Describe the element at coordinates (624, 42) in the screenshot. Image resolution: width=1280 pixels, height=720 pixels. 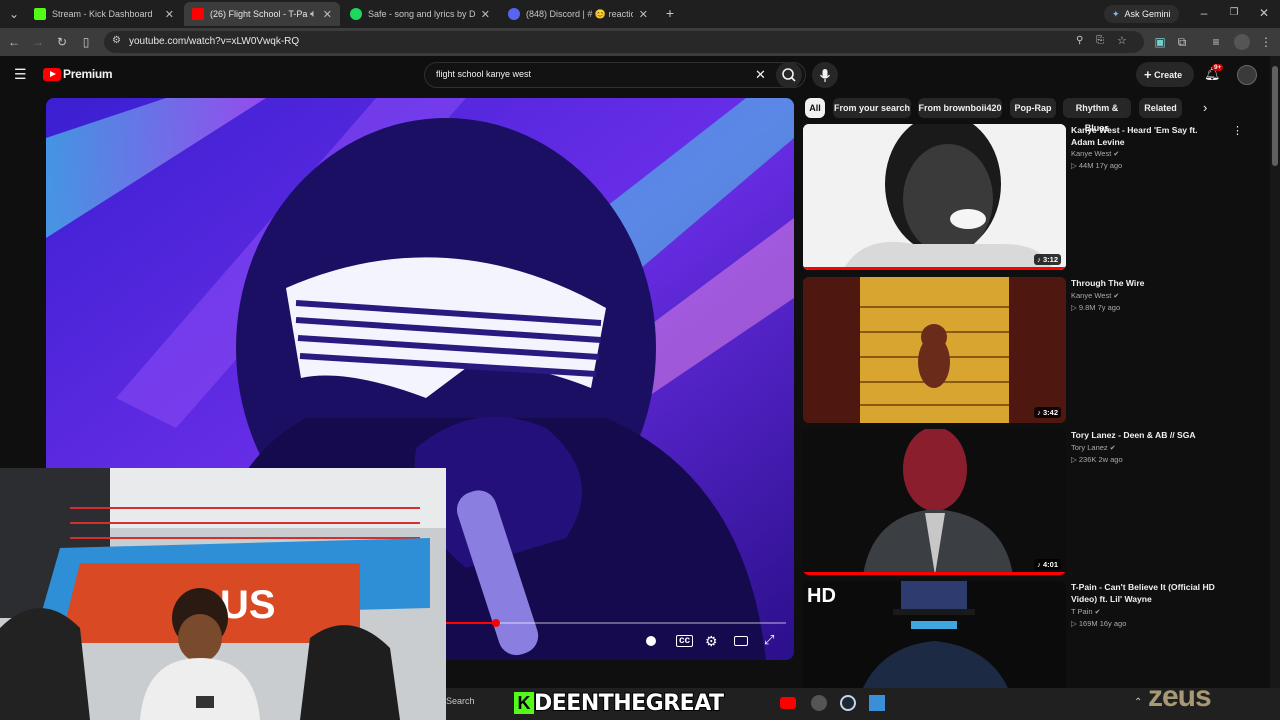
I see `address-bar: ⚙ youtube.com/watch?v=xLW0Vwqk-RQ ⚲ ⎘ ☆` at that location.